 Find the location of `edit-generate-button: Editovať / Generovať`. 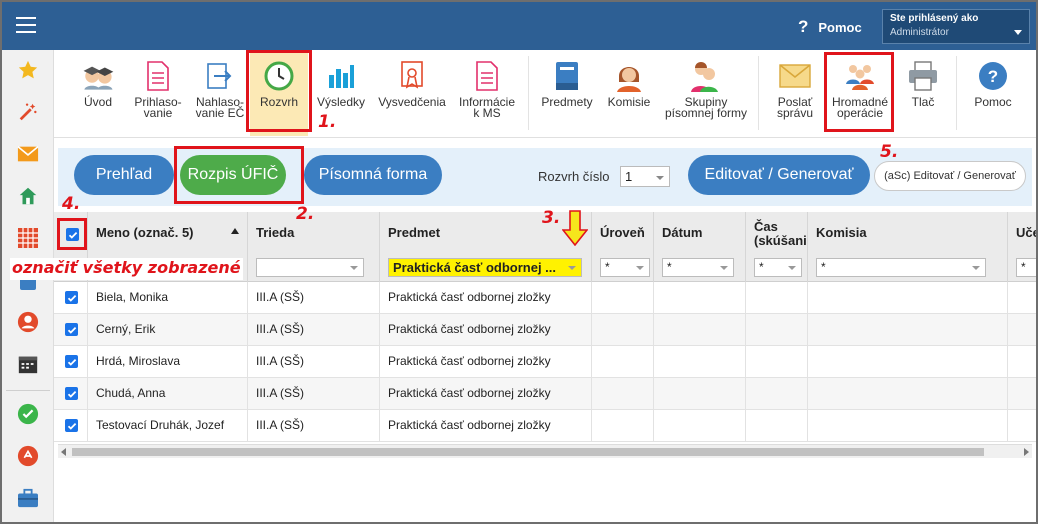

edit-generate-button: Editovať / Generovať is located at coordinates (779, 175).